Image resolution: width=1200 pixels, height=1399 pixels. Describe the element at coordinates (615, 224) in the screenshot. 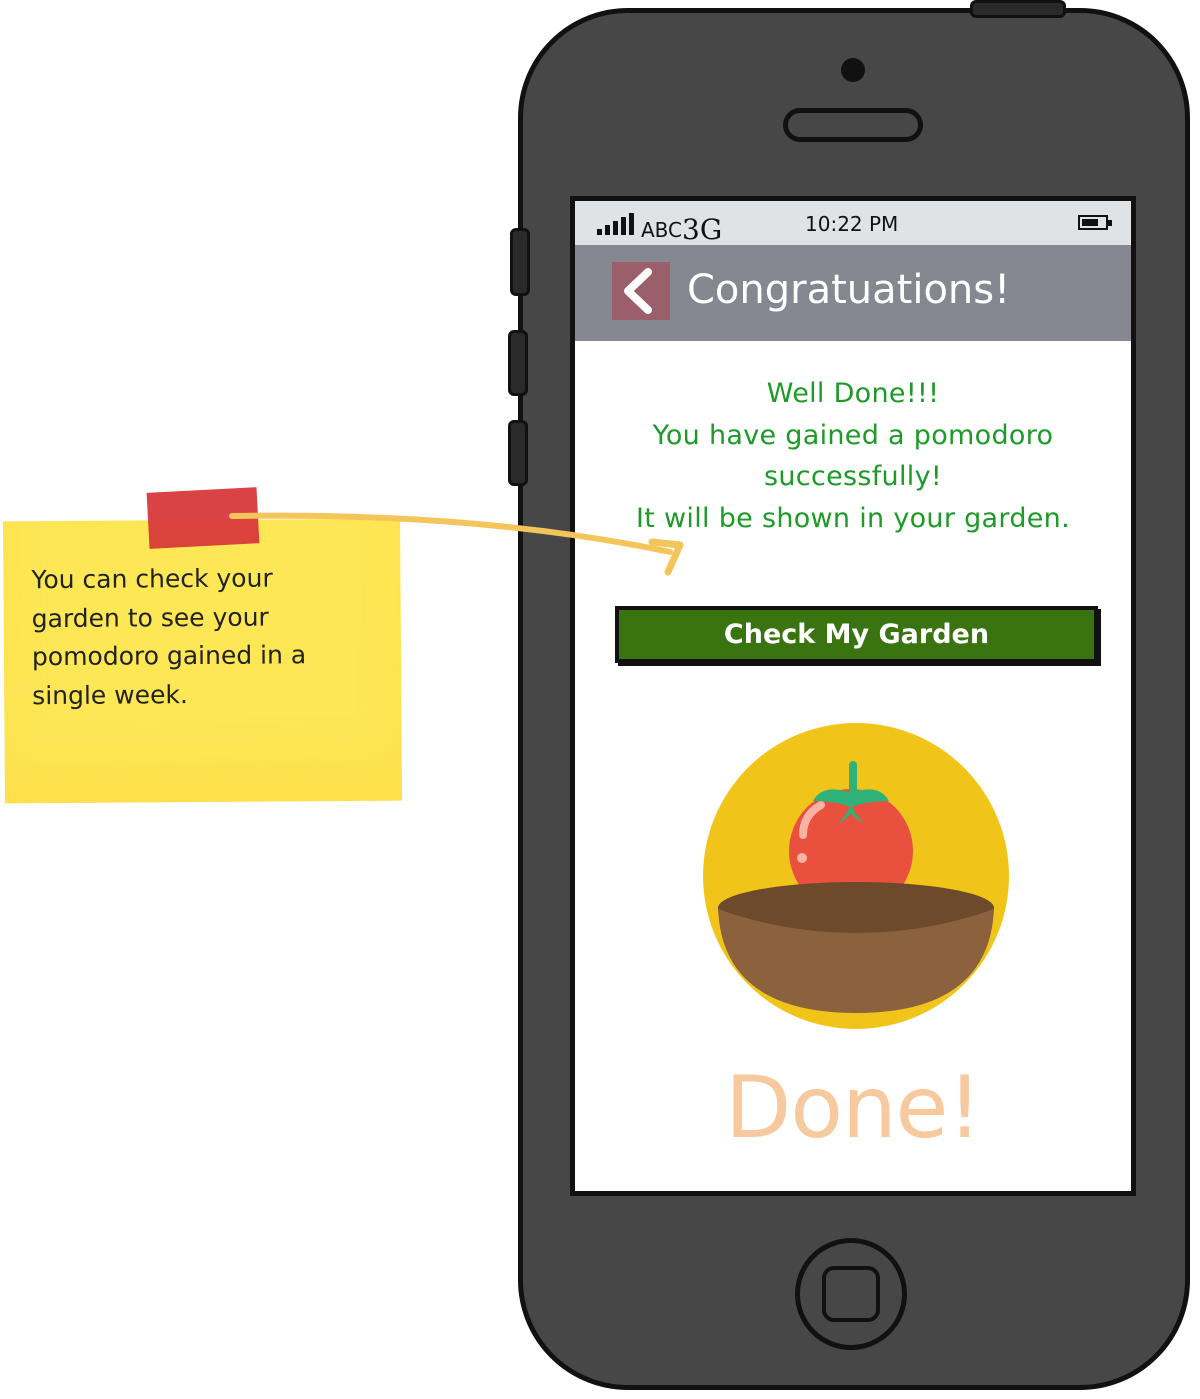

I see `signal-bars-icon` at that location.